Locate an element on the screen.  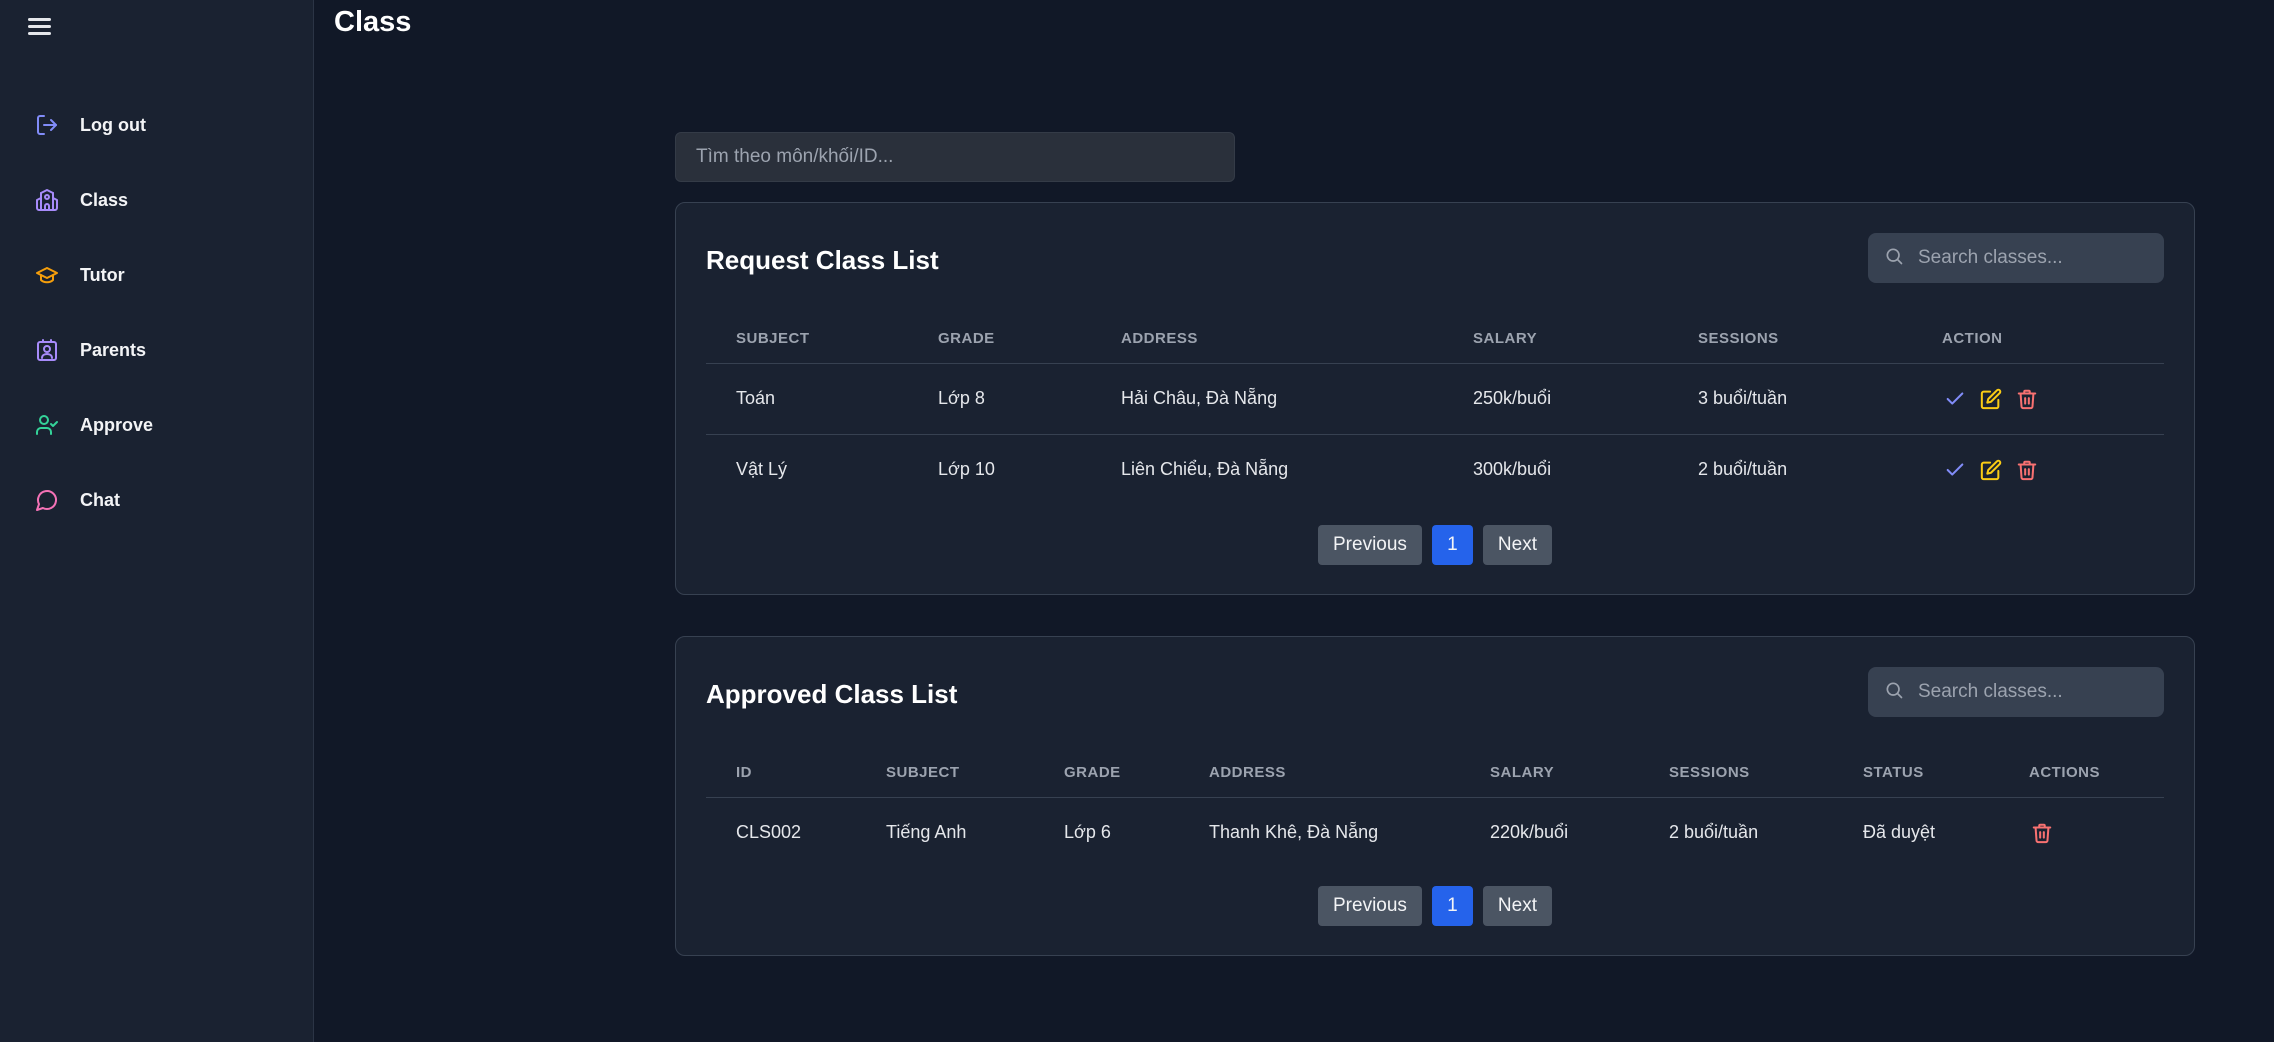
sidebar-item-parents: Parents is located at coordinates (157, 350).